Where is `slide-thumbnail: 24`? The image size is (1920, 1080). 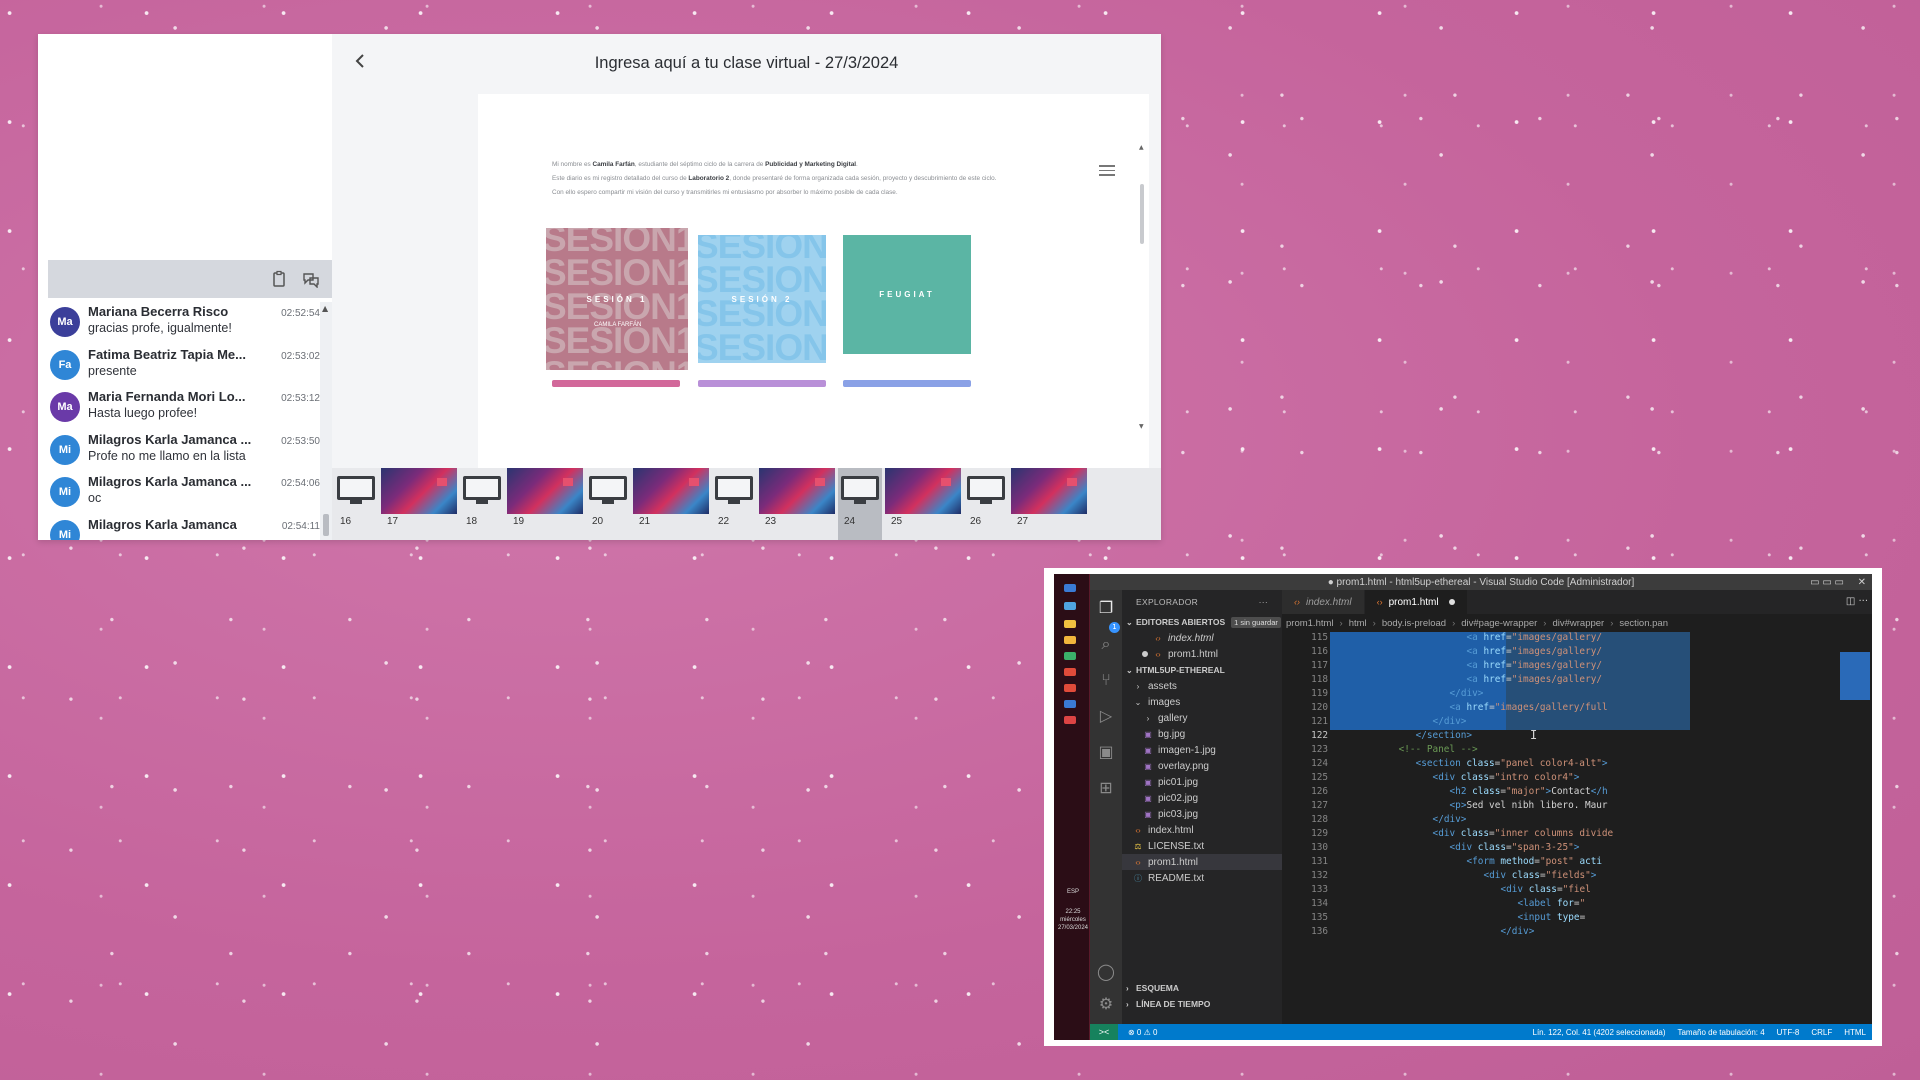
slide-thumbnail: 24 is located at coordinates (860, 504).